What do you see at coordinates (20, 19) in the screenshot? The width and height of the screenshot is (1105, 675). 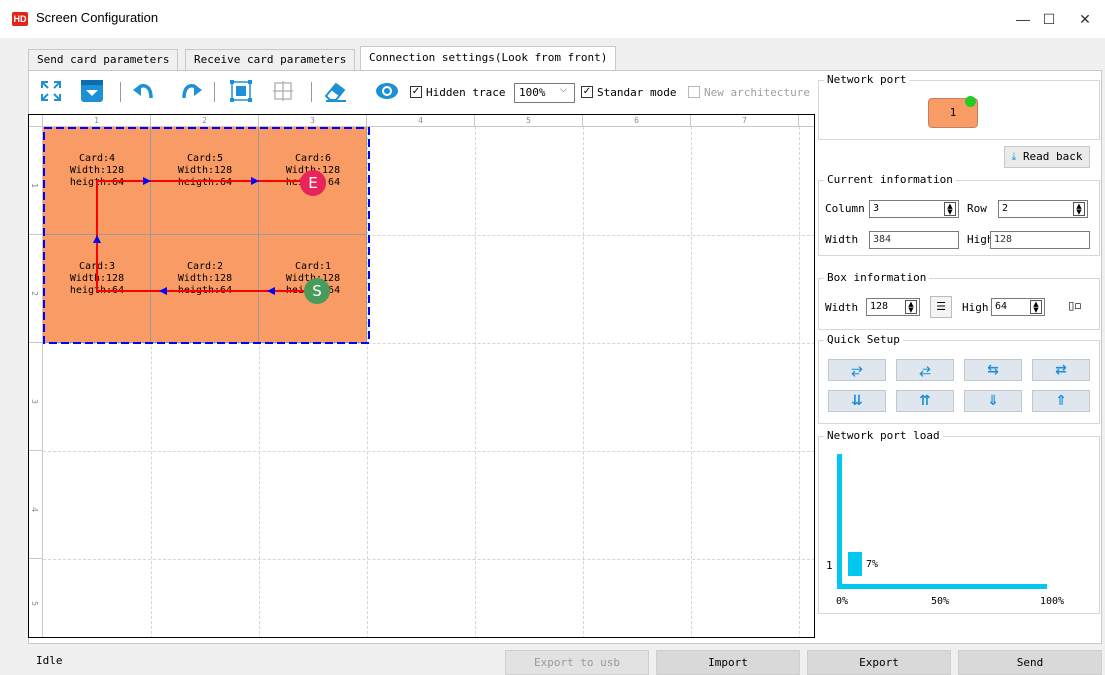 I see `app-logo: HD` at bounding box center [20, 19].